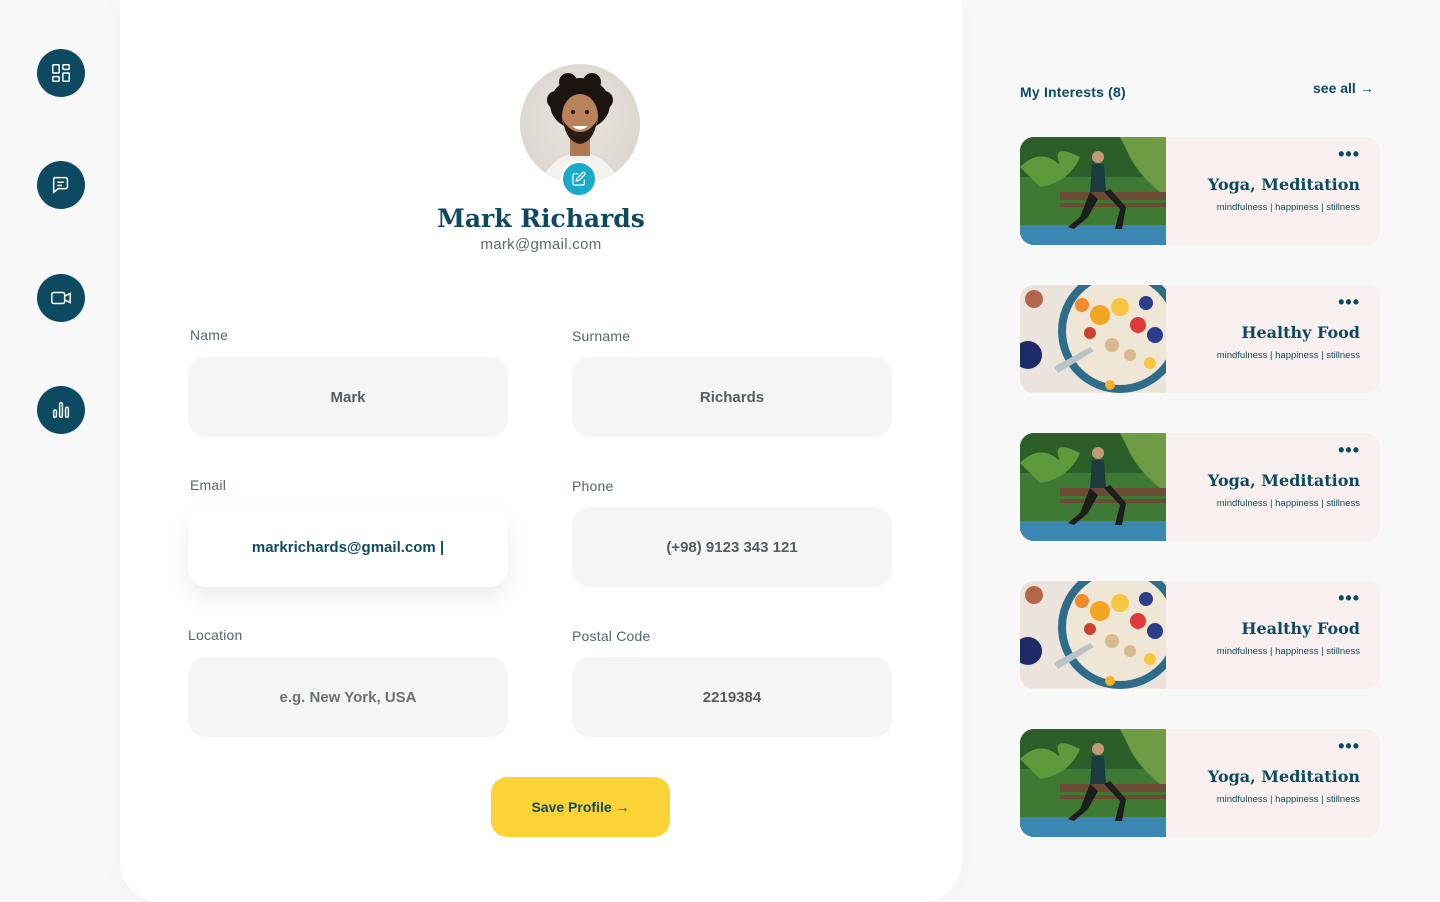  I want to click on edit-icon, so click(579, 178).